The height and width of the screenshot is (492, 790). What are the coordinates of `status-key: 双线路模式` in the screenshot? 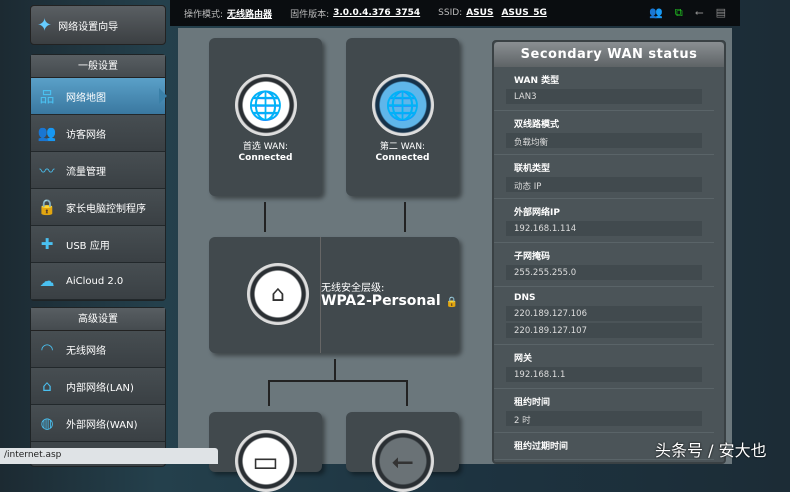 It's located at (537, 125).